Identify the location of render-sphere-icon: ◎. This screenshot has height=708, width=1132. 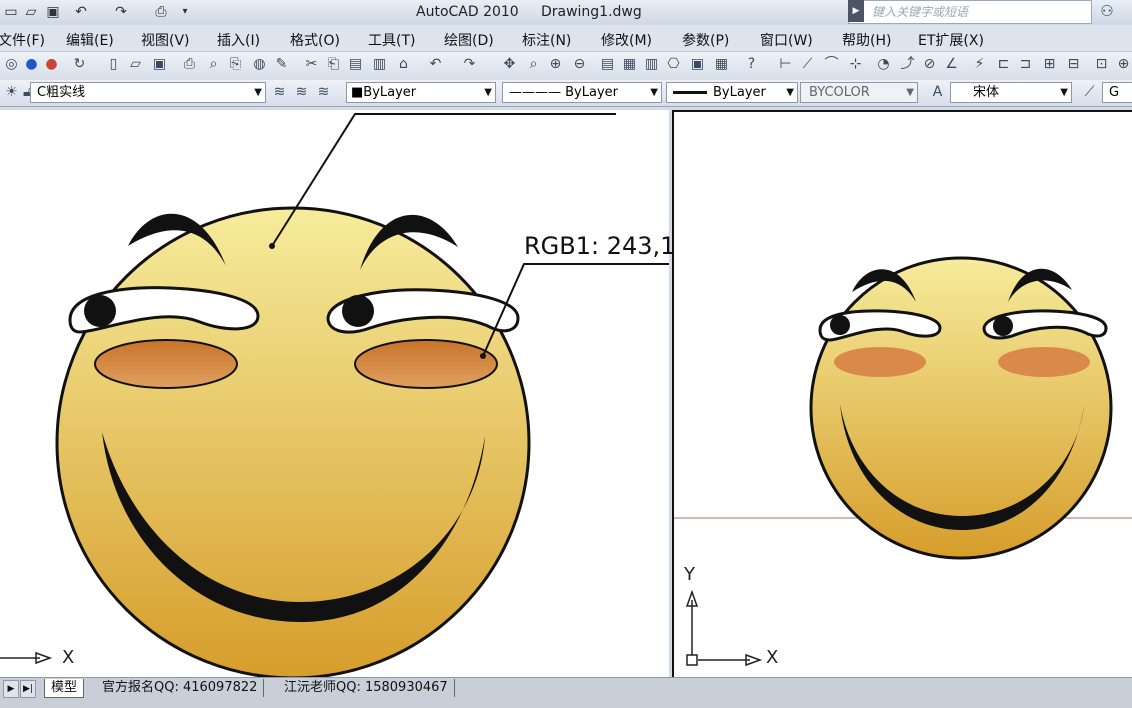
(11, 64).